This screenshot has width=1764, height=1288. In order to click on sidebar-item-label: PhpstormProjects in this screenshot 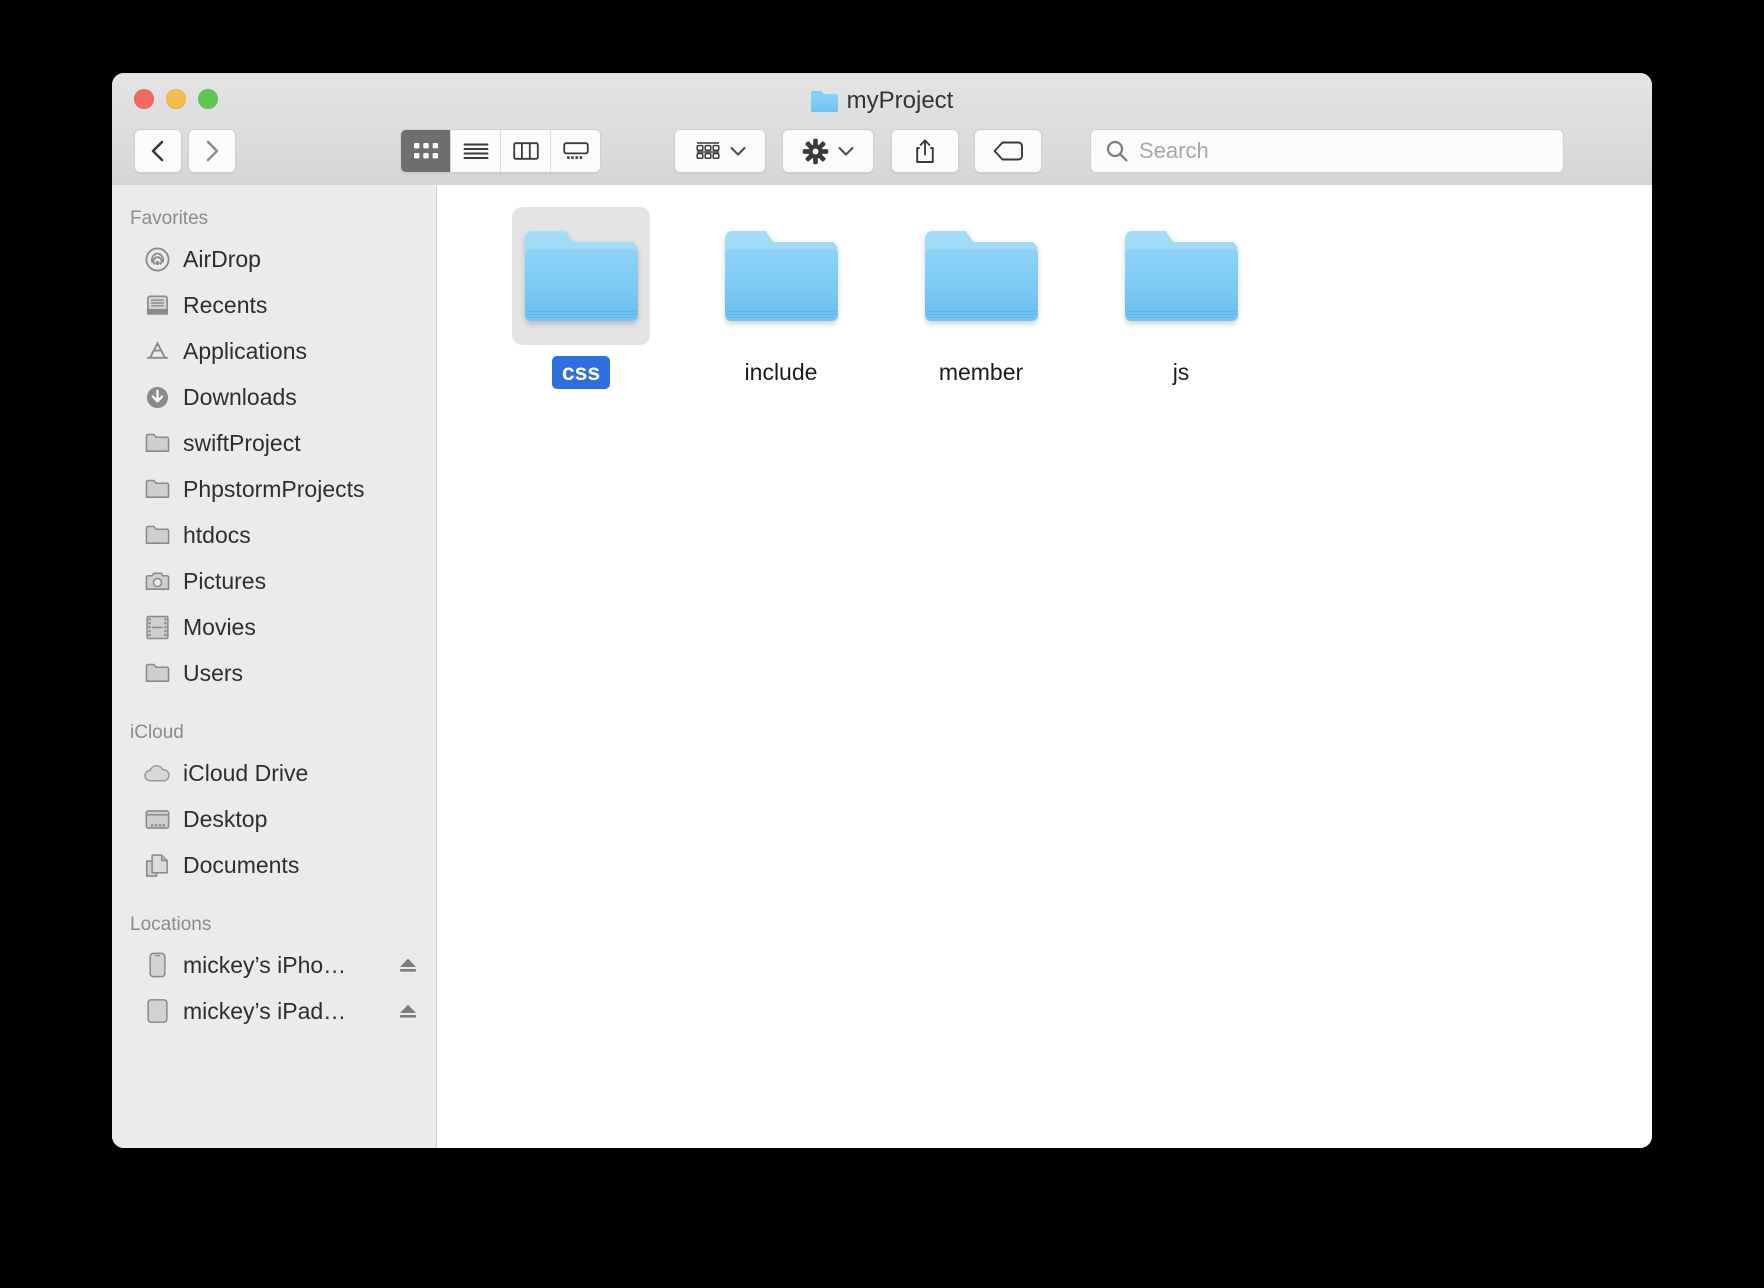, I will do `click(274, 488)`.